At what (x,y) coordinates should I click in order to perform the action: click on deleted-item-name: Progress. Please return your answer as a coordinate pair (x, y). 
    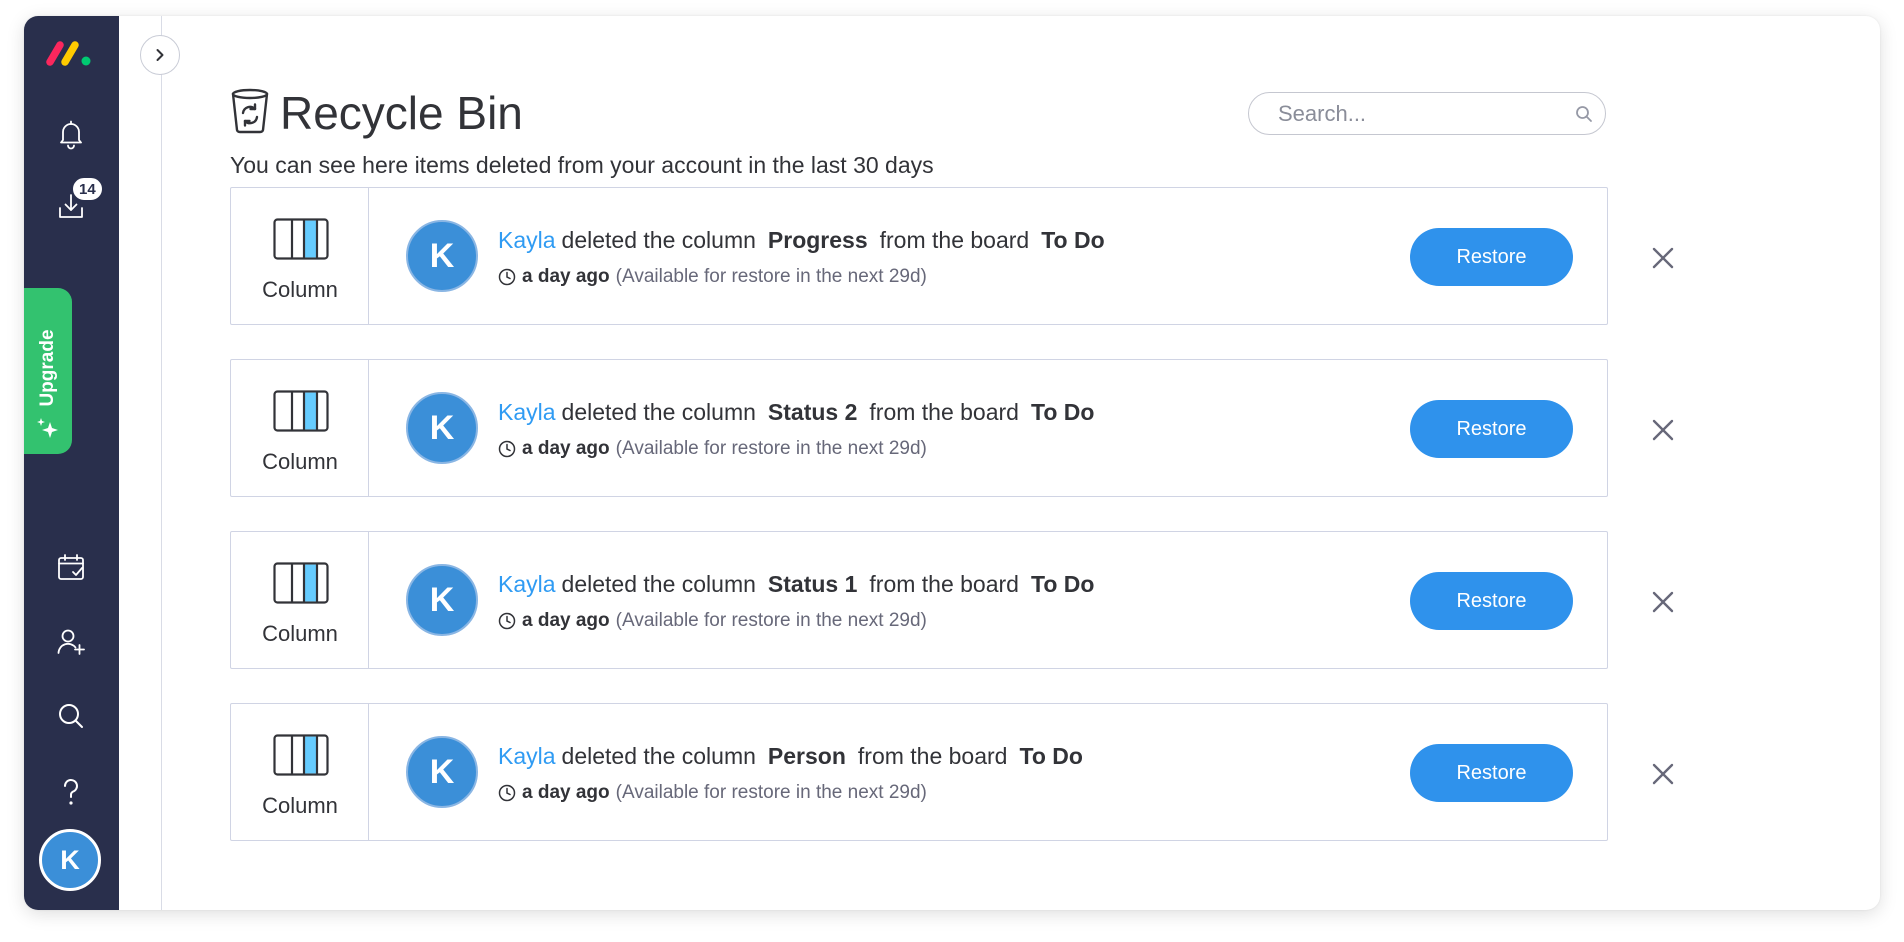
    Looking at the image, I should click on (817, 240).